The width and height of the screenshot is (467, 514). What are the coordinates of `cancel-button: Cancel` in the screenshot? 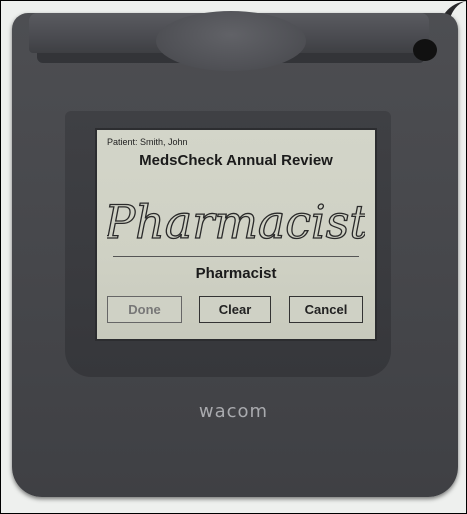 It's located at (326, 309).